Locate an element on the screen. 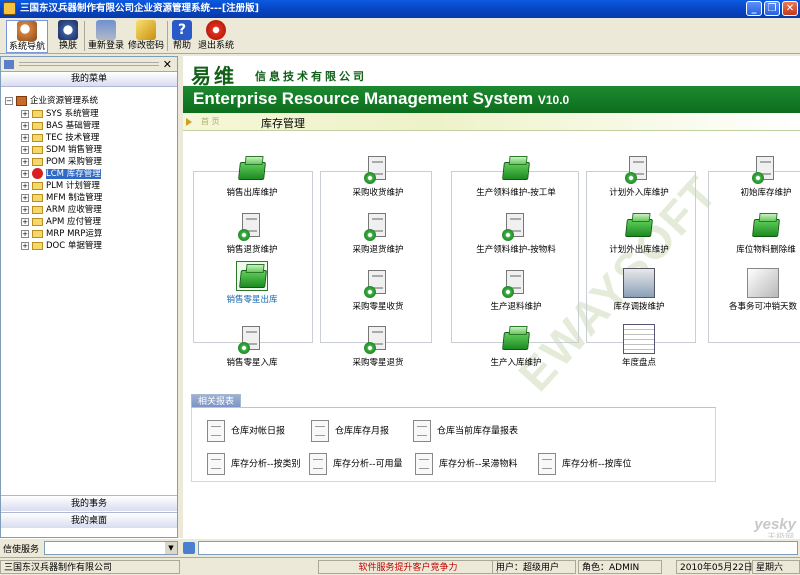 Image resolution: width=800 pixels, height=575 pixels. func-label: 初始库存维护 is located at coordinates (766, 193).